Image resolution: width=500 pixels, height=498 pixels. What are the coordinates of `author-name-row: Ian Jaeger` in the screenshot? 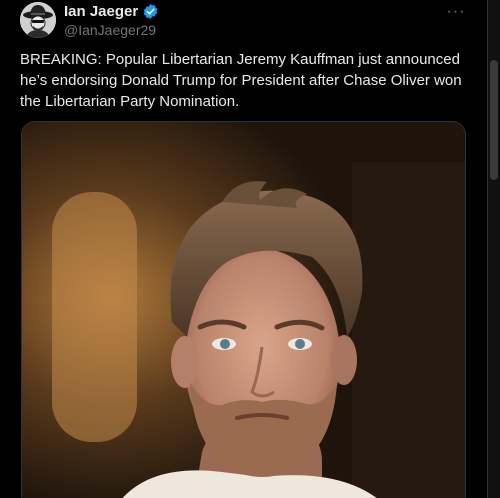 It's located at (111, 11).